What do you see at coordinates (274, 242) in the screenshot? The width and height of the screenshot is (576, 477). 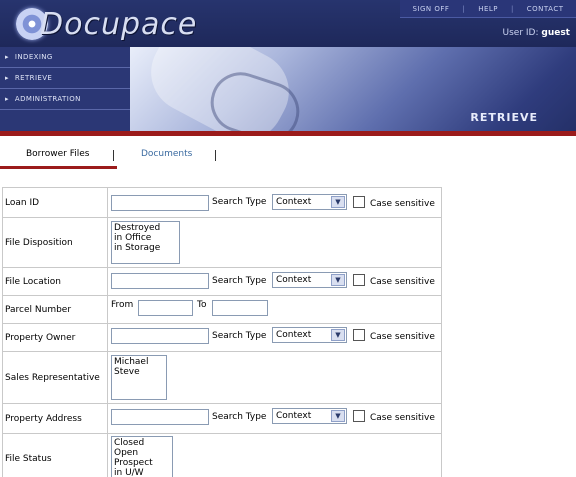 I see `field-cell: Destroyed in Office in Storage` at bounding box center [274, 242].